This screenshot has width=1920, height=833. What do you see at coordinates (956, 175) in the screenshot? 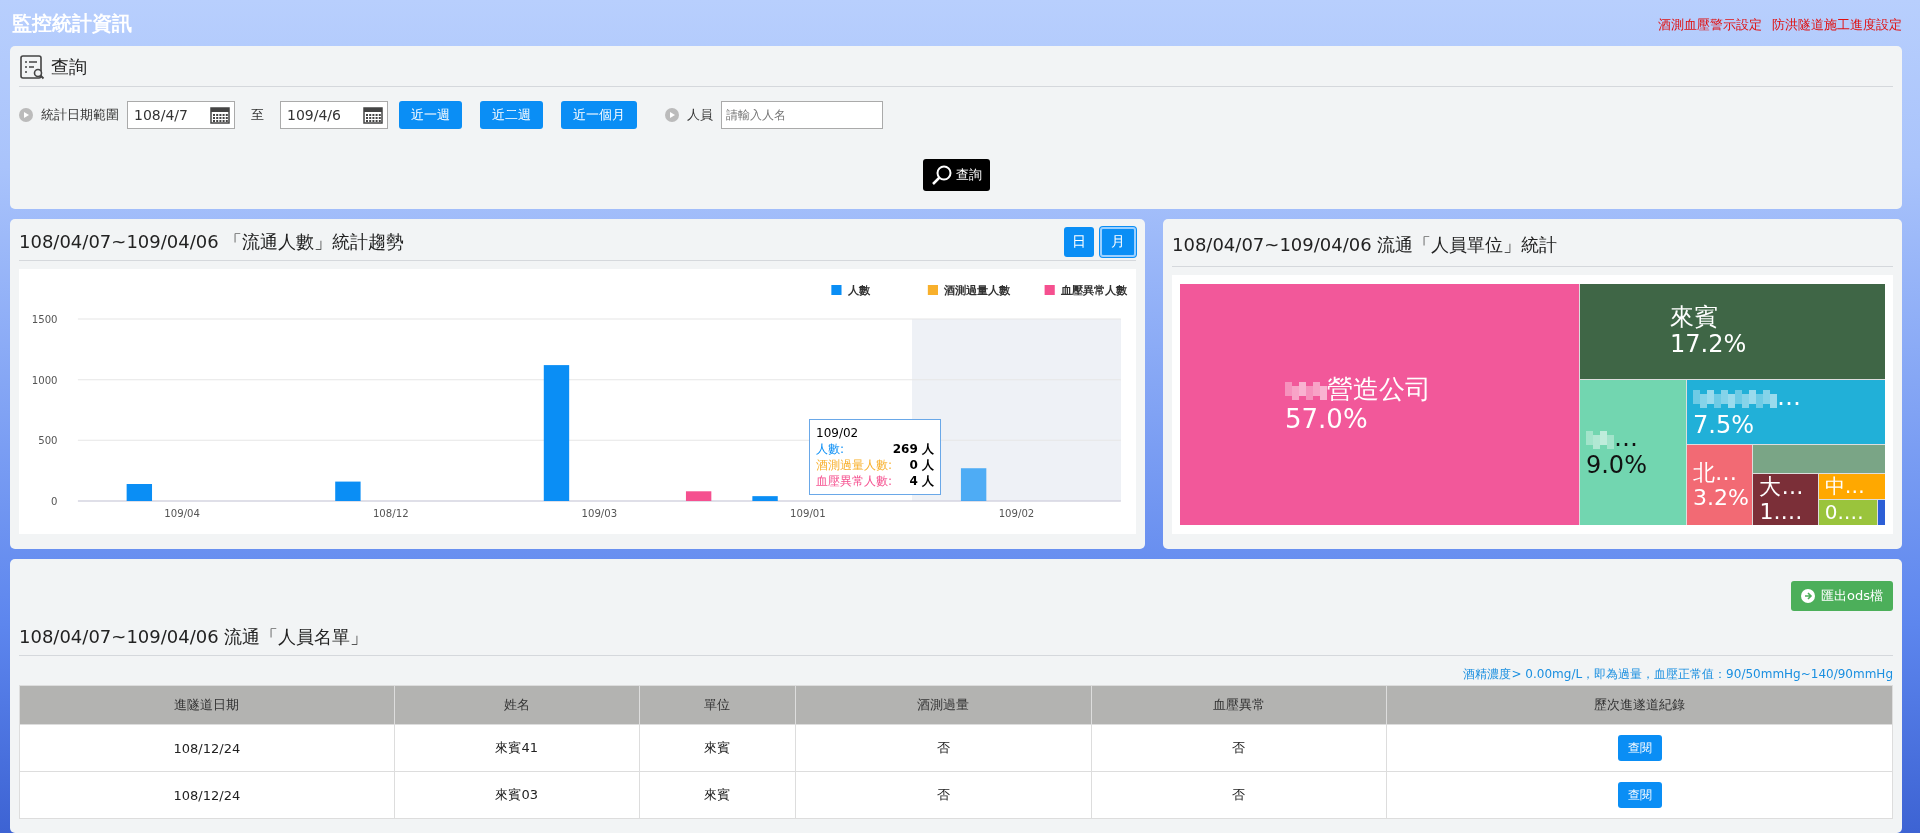
I see `search-button: 查詢` at bounding box center [956, 175].